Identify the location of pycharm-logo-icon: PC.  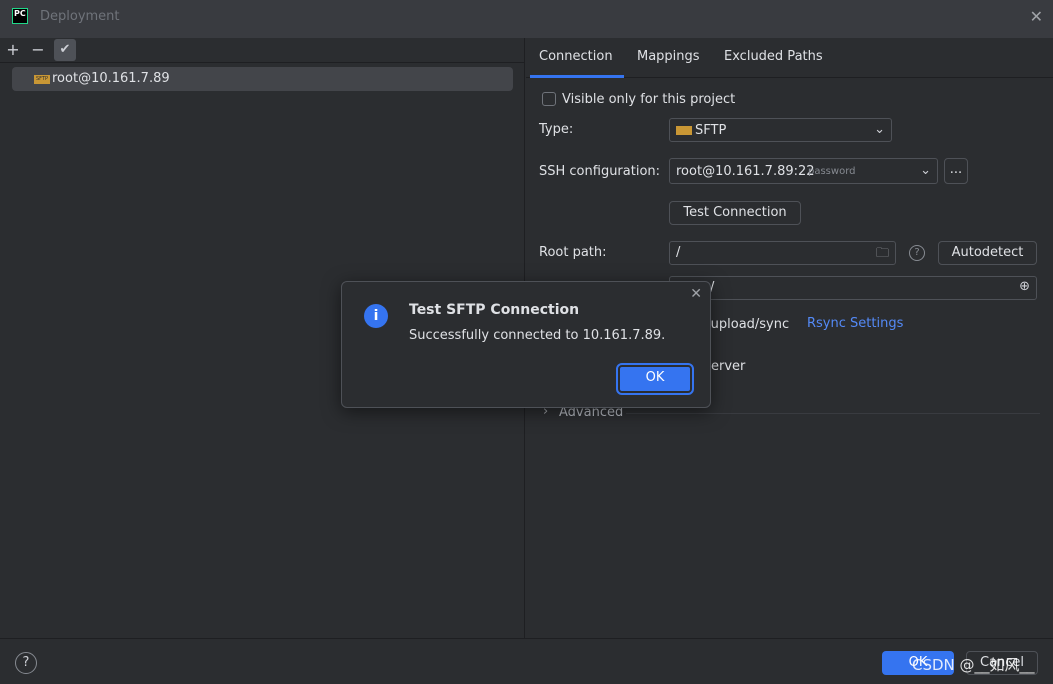
(20, 16).